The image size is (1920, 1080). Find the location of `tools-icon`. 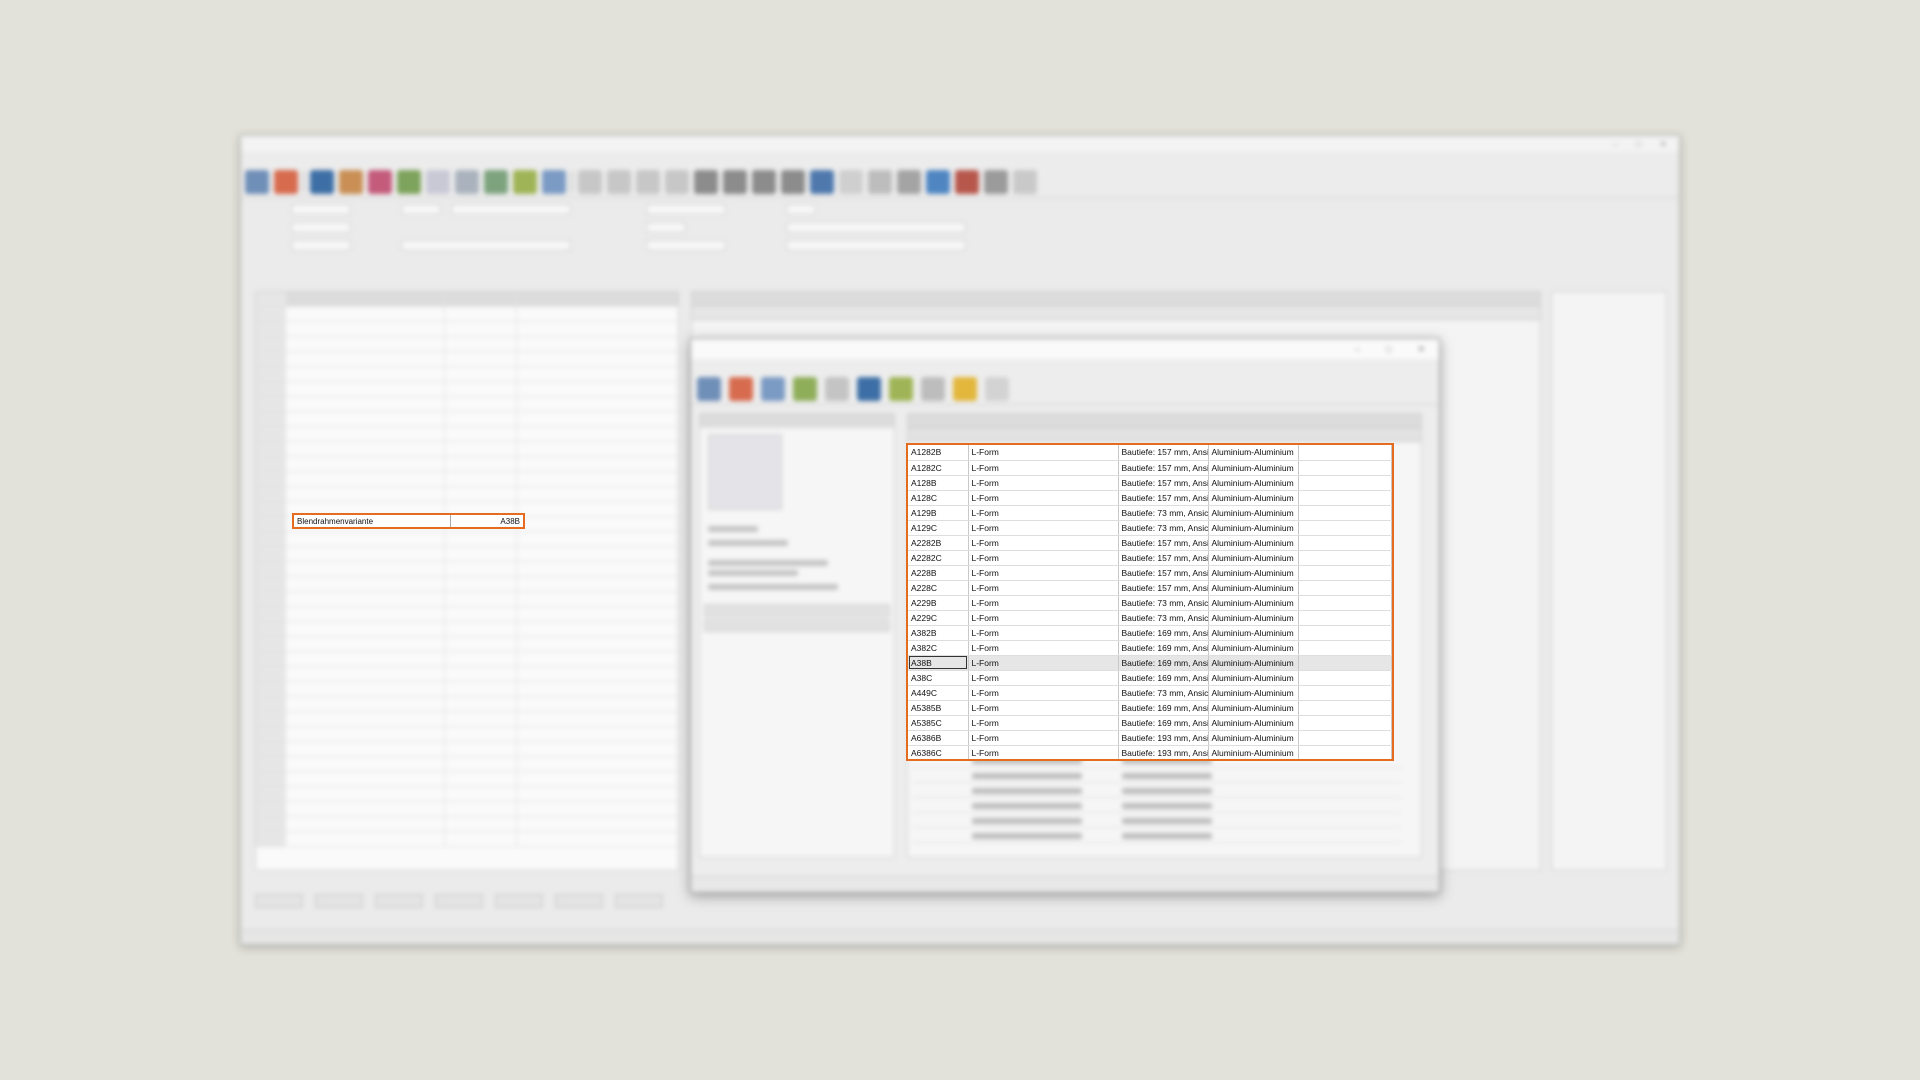

tools-icon is located at coordinates (996, 181).